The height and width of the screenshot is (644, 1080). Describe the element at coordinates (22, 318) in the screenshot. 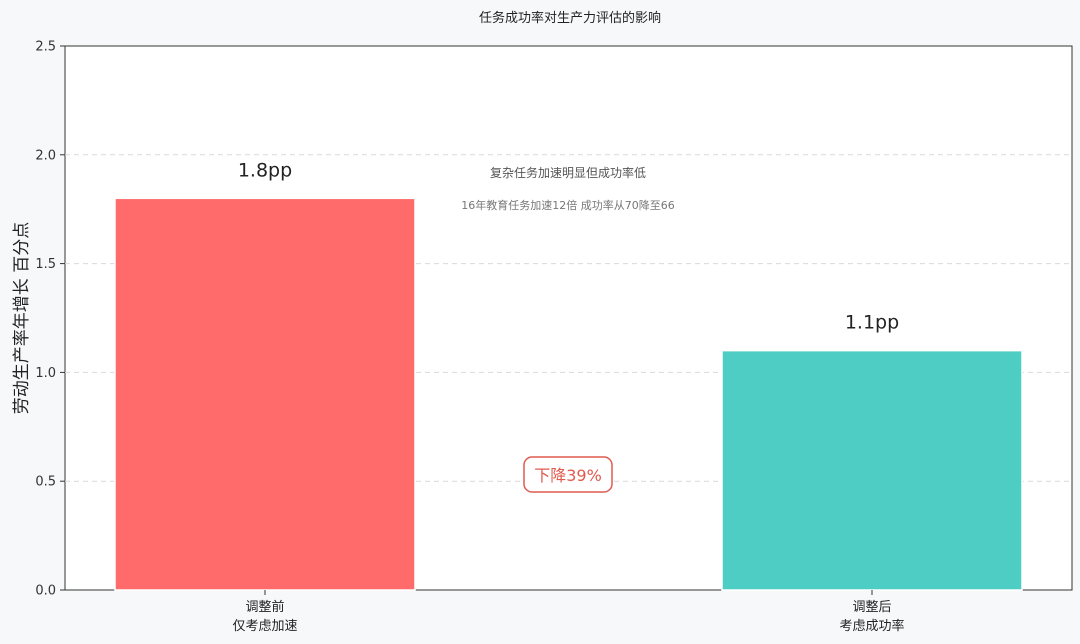

I see `y-axis-label: 劳动生产率年增长 百分点` at that location.